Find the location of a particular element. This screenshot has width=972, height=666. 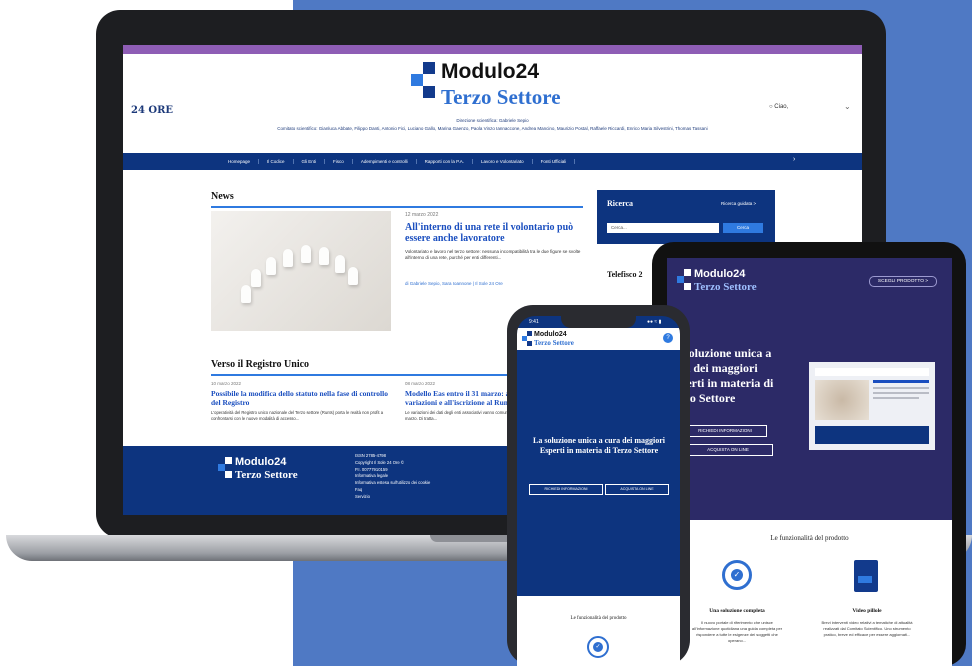

phone-brand-logo: Modulo24 Terzo Settore is located at coordinates (561, 340).